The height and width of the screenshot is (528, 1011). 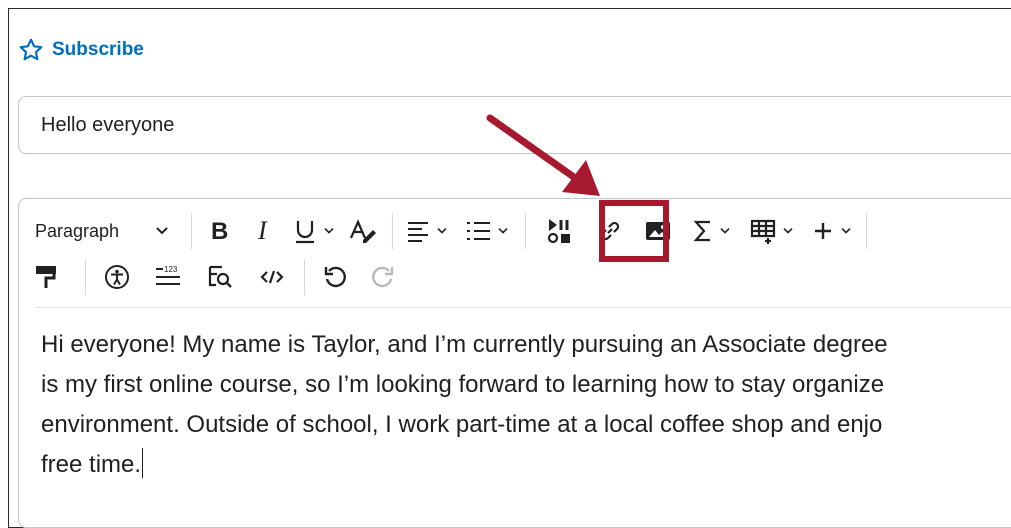 I want to click on subscribe-label: Subscribe, so click(x=98, y=49).